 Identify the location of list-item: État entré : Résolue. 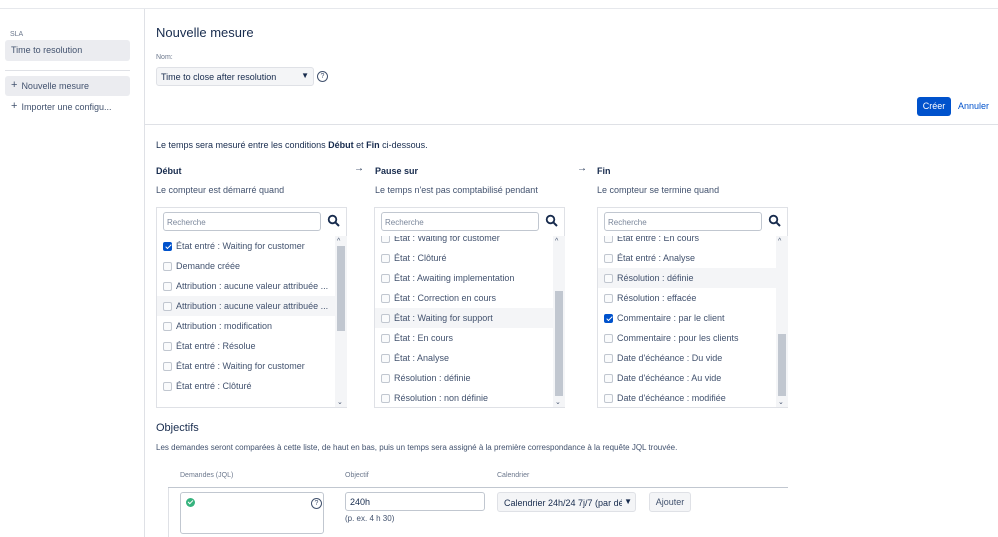
(246, 346).